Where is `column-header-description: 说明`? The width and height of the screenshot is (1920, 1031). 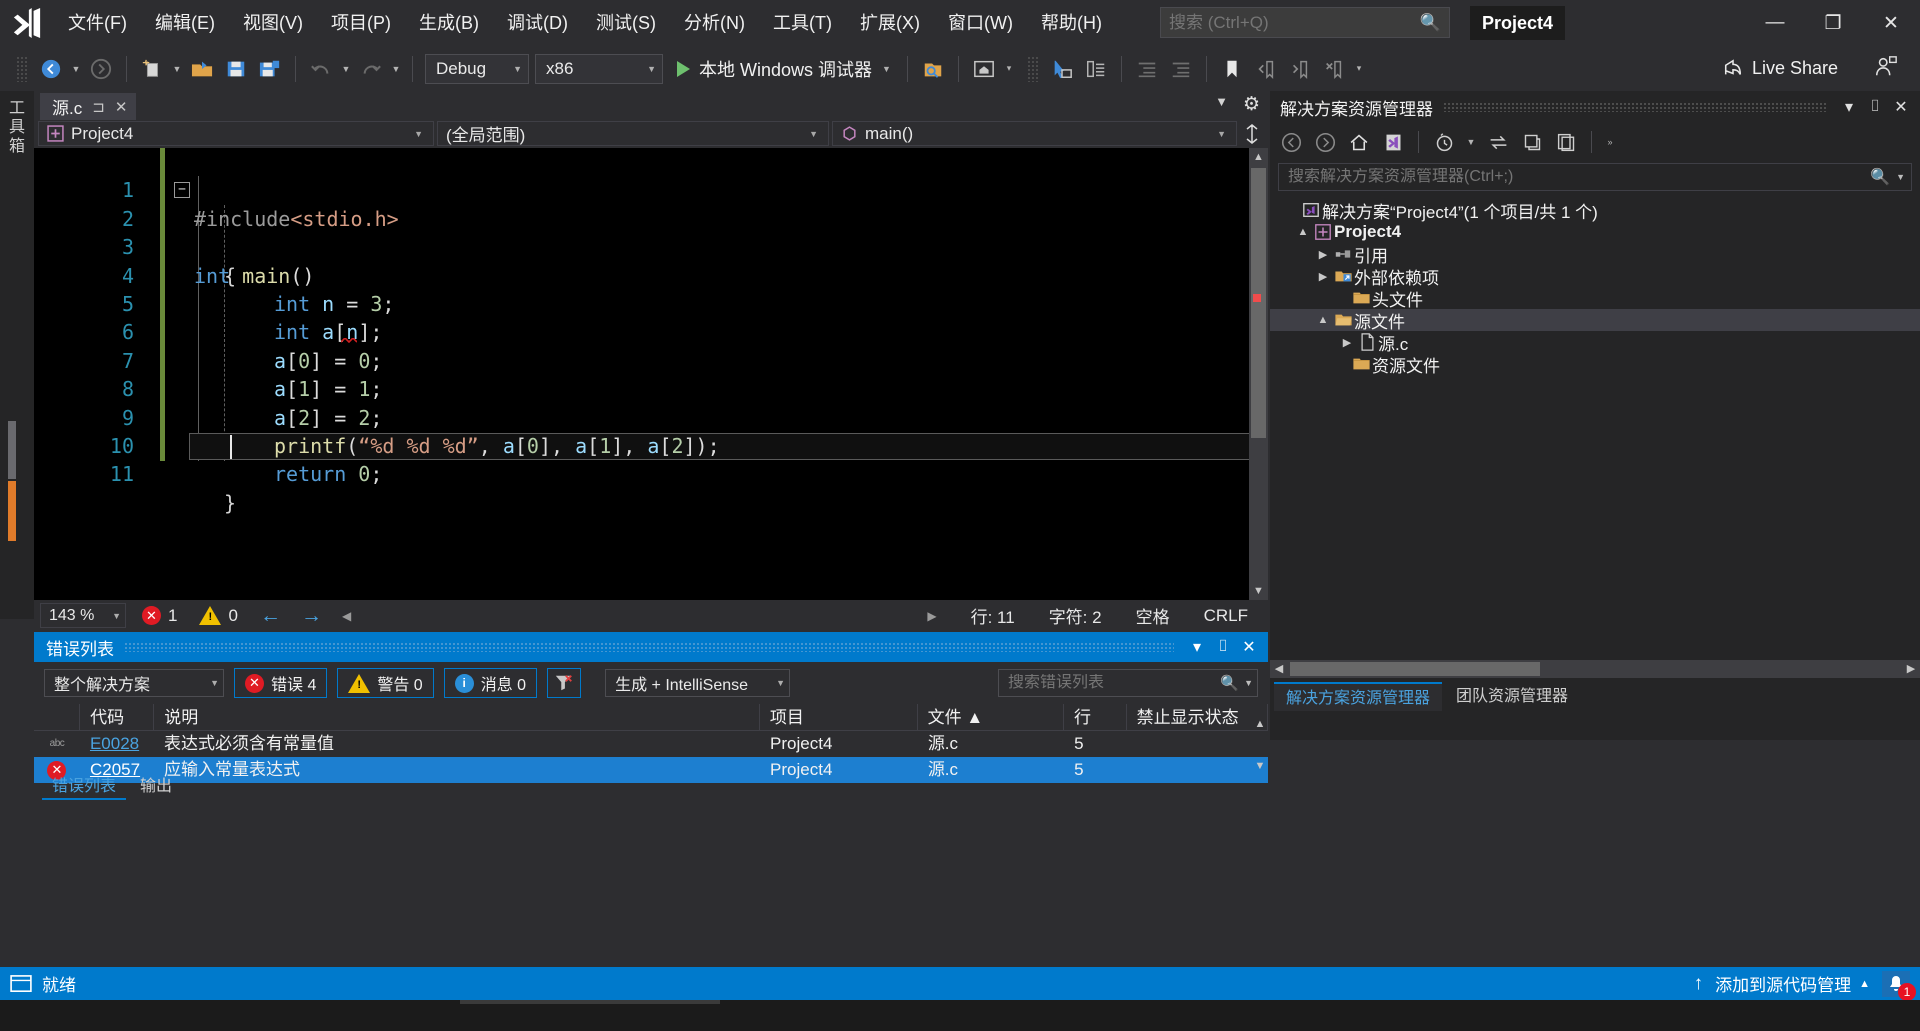 column-header-description: 说明 is located at coordinates (457, 717).